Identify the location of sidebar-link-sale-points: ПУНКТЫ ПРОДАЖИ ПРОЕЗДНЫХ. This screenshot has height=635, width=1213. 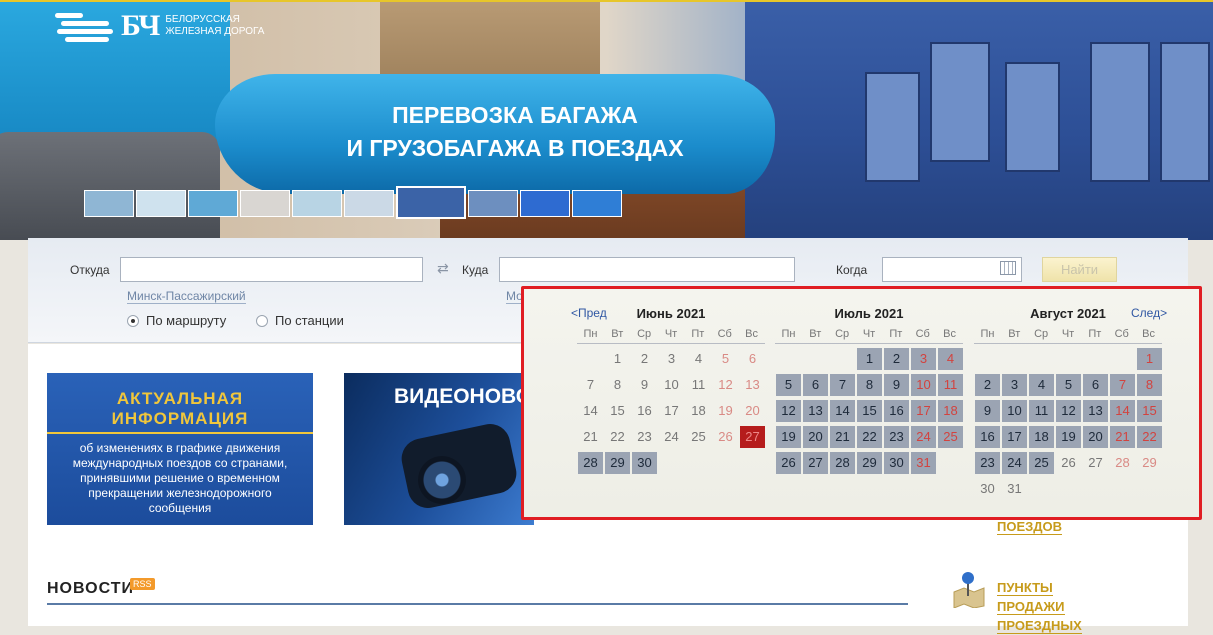
(1039, 606).